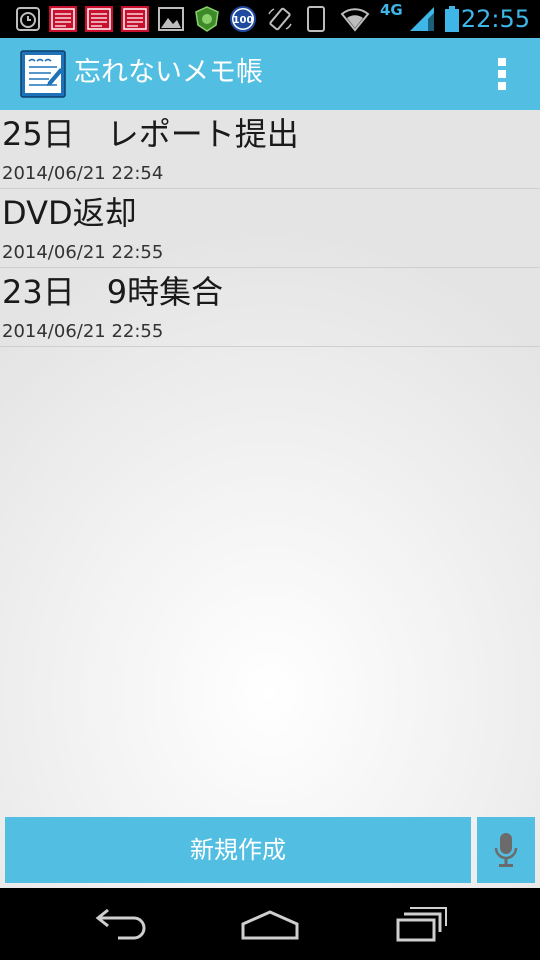 This screenshot has width=540, height=960. I want to click on screen-rotation-icon, so click(280, 19).